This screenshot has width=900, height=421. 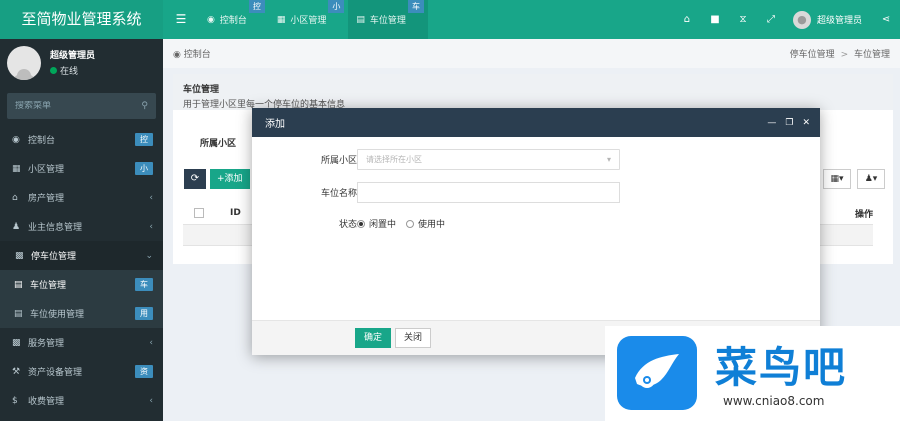 What do you see at coordinates (144, 168) in the screenshot?
I see `nav-badge: 小` at bounding box center [144, 168].